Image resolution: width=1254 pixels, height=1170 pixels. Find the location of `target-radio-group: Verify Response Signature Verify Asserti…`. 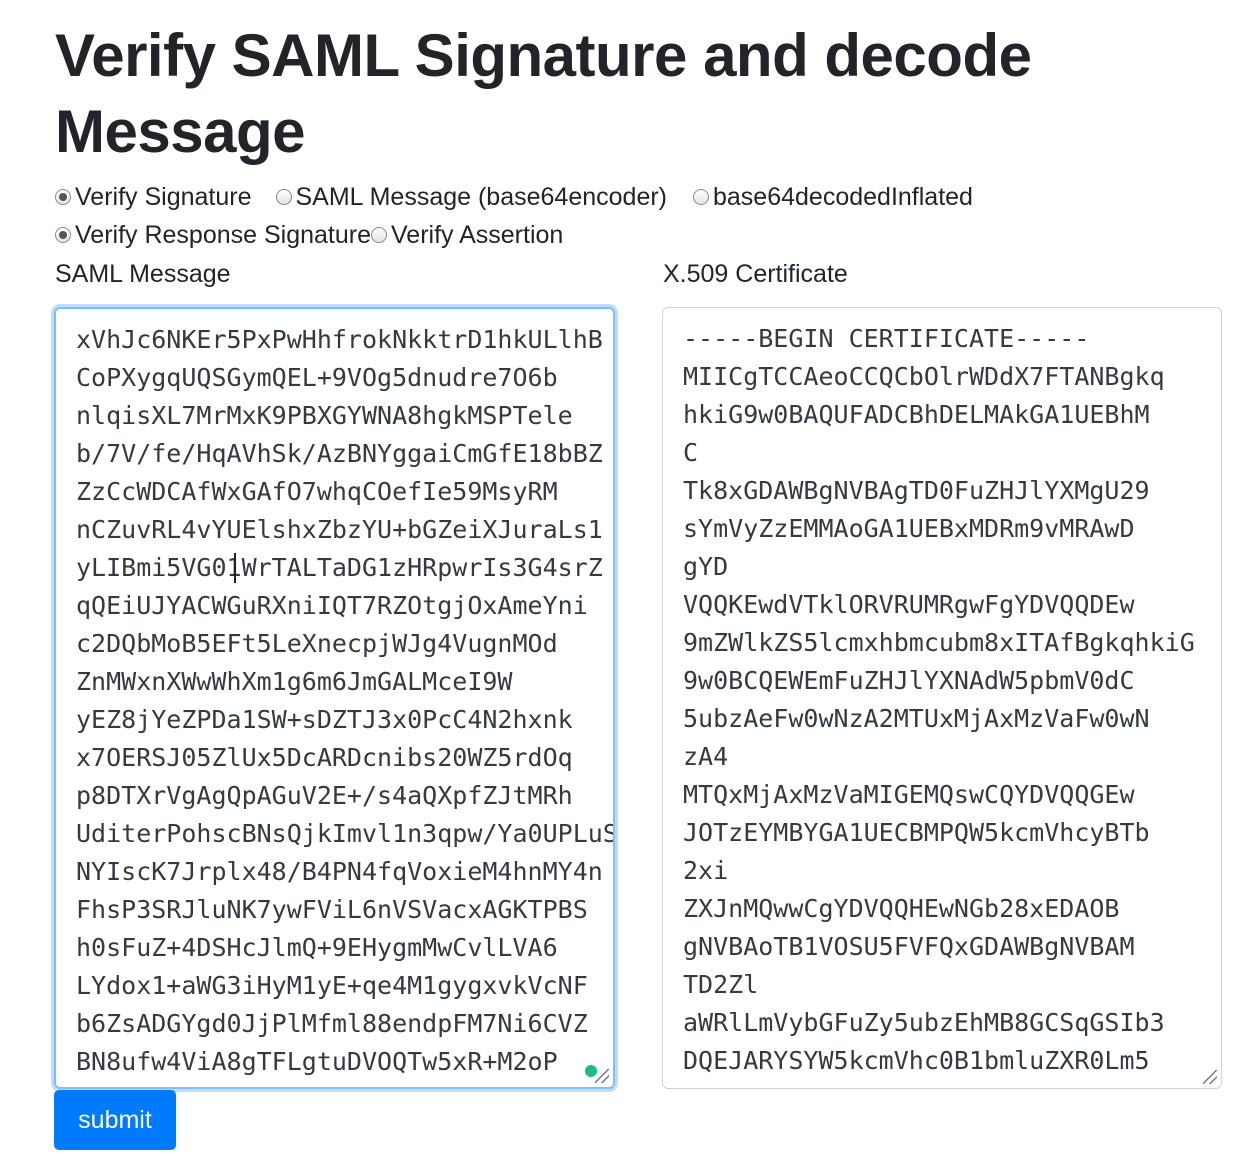

target-radio-group: Verify Response Signature Verify Asserti… is located at coordinates (309, 235).